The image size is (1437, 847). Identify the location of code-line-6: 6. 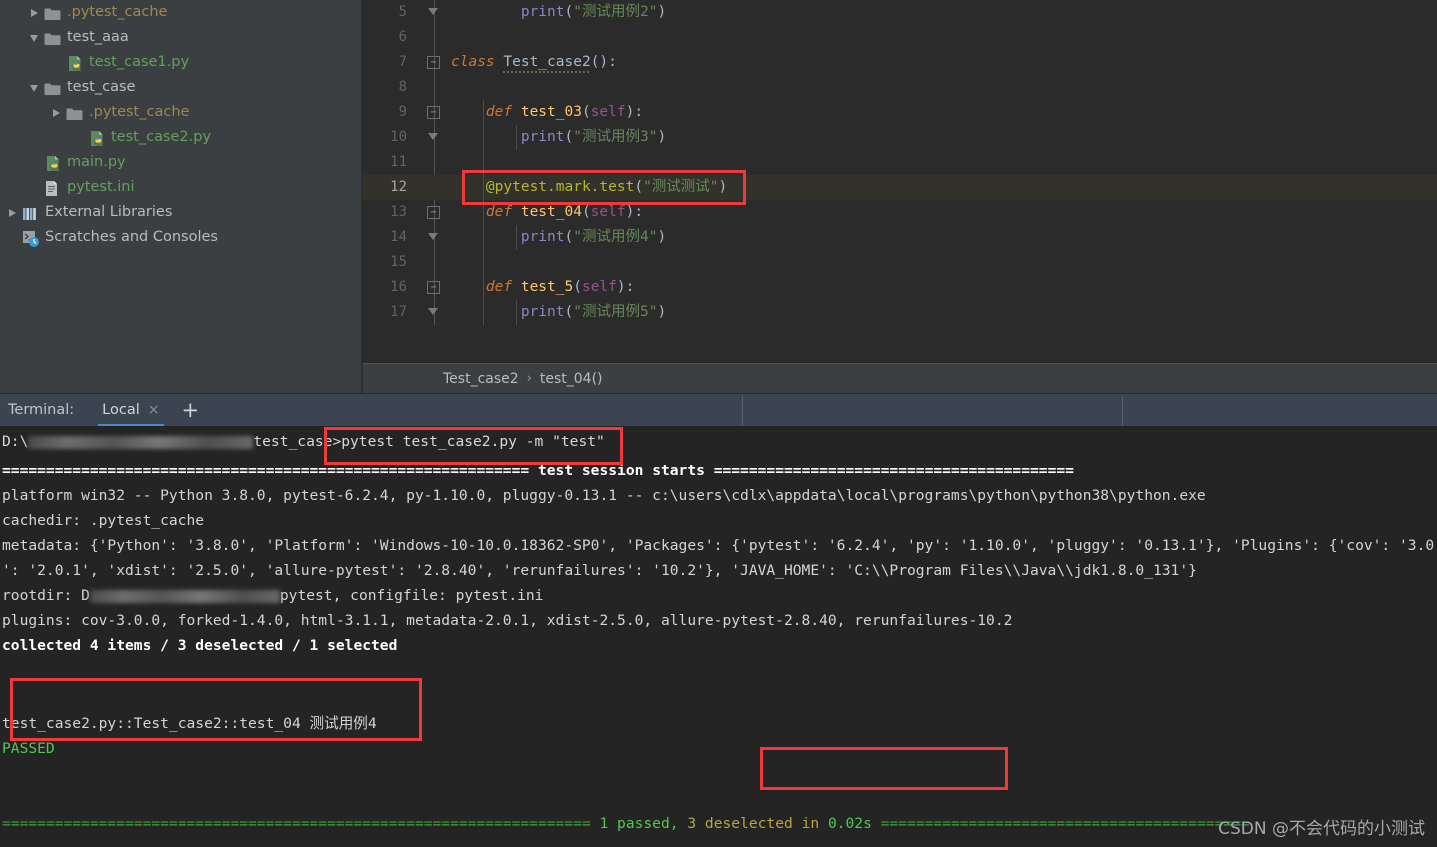
(900, 37).